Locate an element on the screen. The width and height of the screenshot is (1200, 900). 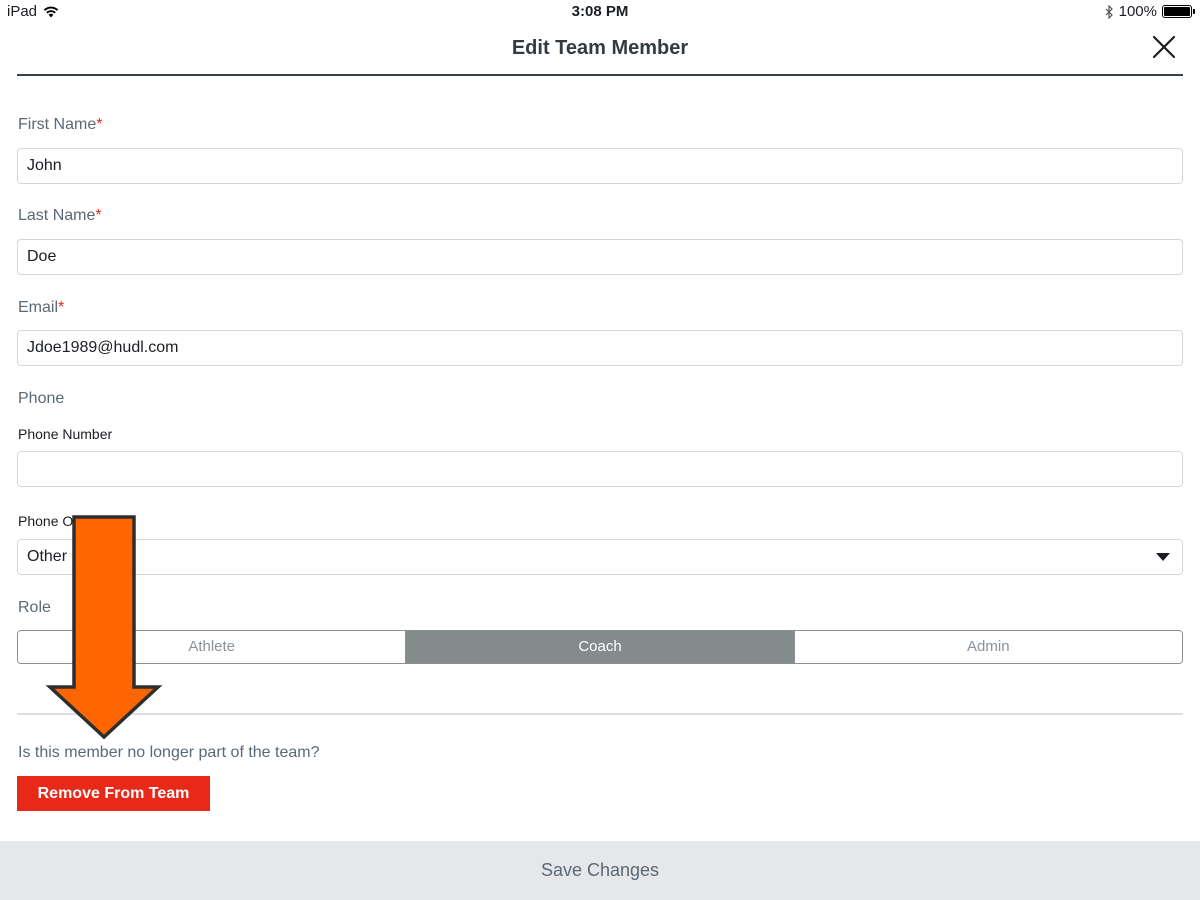
phone-number-label: Phone Number is located at coordinates (65, 434).